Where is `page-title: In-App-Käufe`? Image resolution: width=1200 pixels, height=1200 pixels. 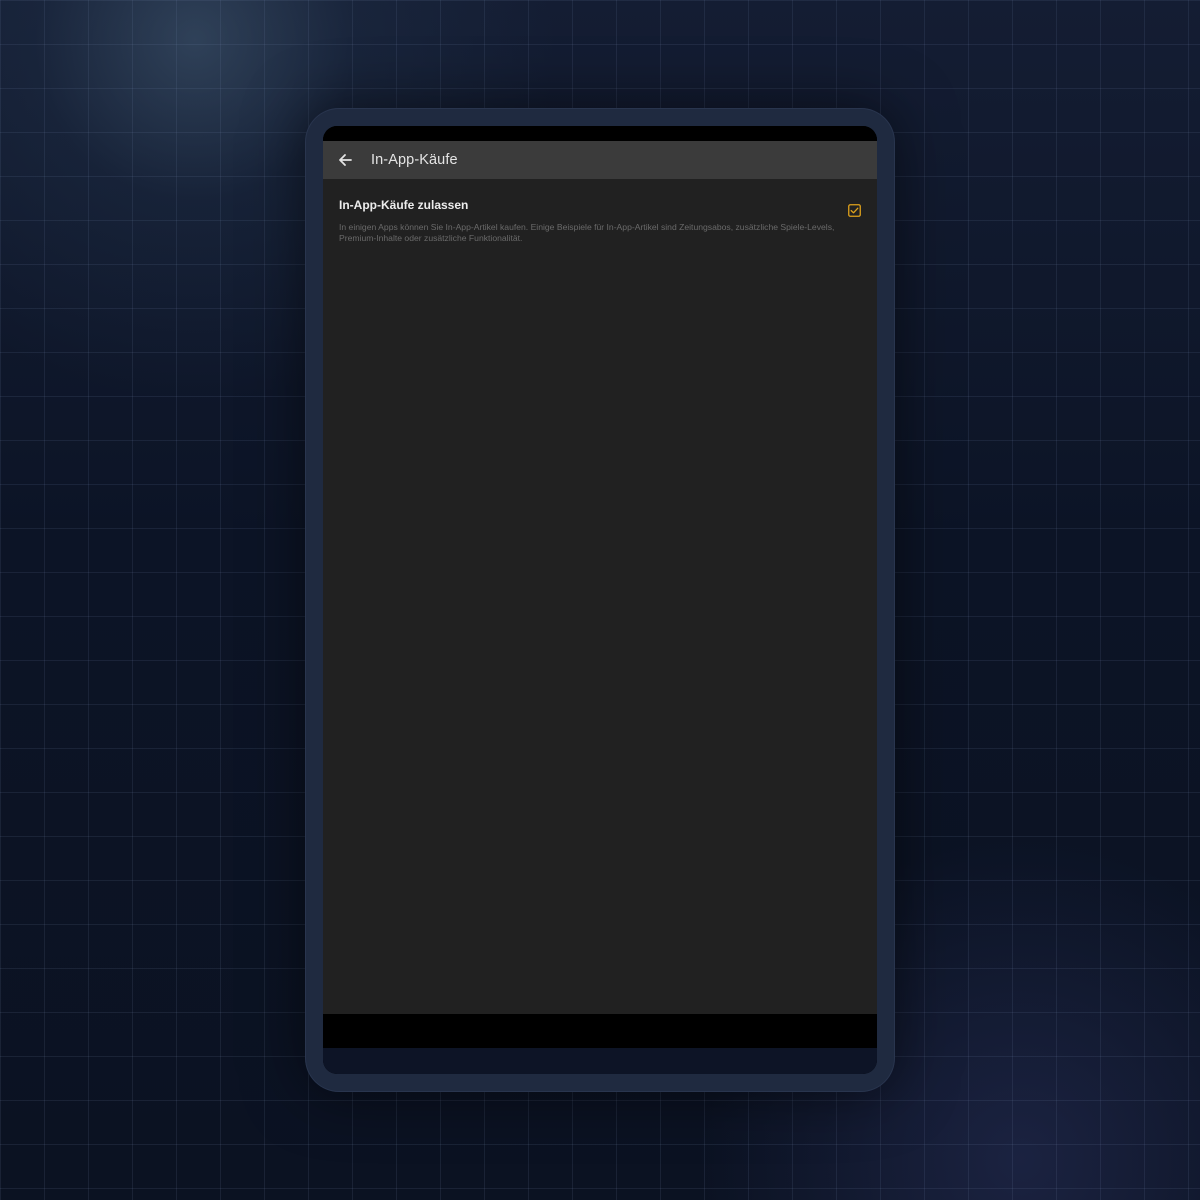
page-title: In-App-Käufe is located at coordinates (414, 160).